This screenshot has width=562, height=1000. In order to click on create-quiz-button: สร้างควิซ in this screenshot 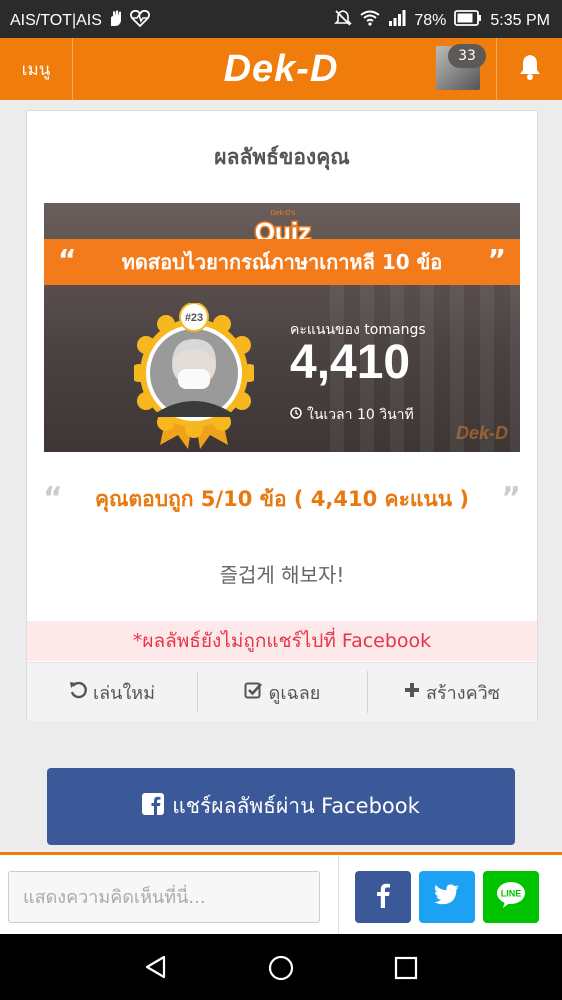, I will do `click(452, 692)`.